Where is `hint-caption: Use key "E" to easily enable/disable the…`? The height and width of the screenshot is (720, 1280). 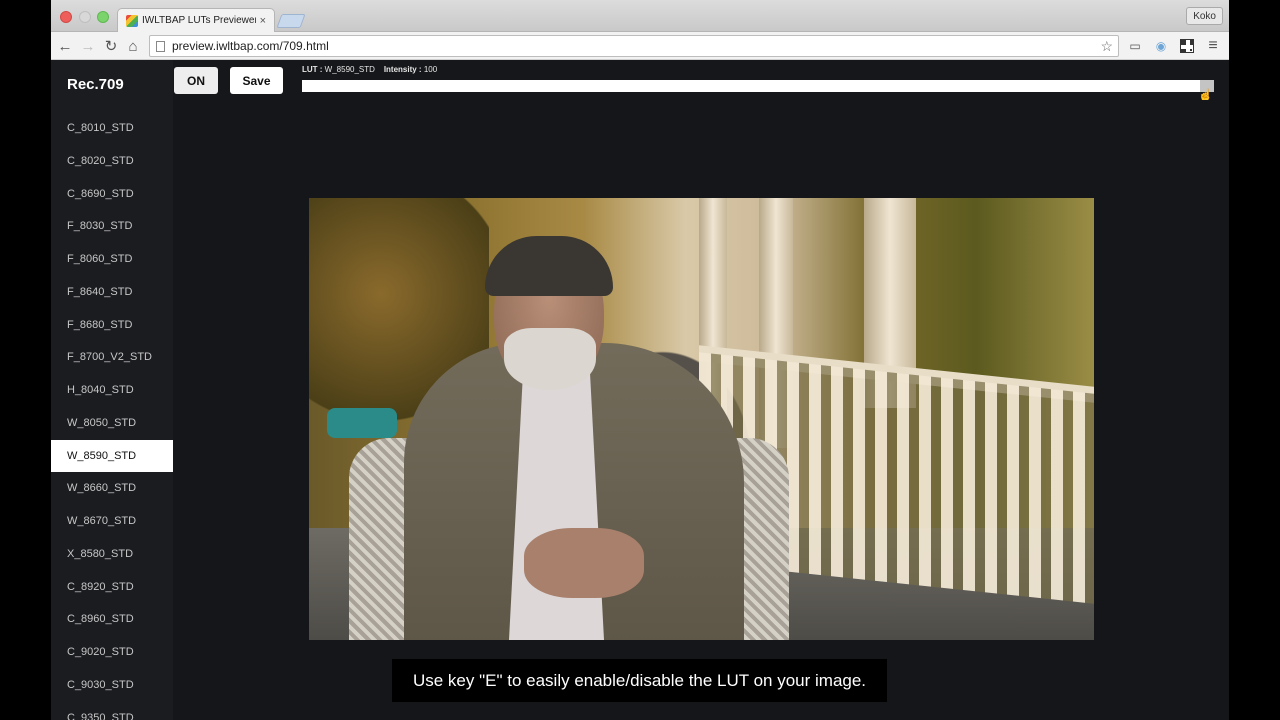 hint-caption: Use key "E" to easily enable/disable the… is located at coordinates (639, 680).